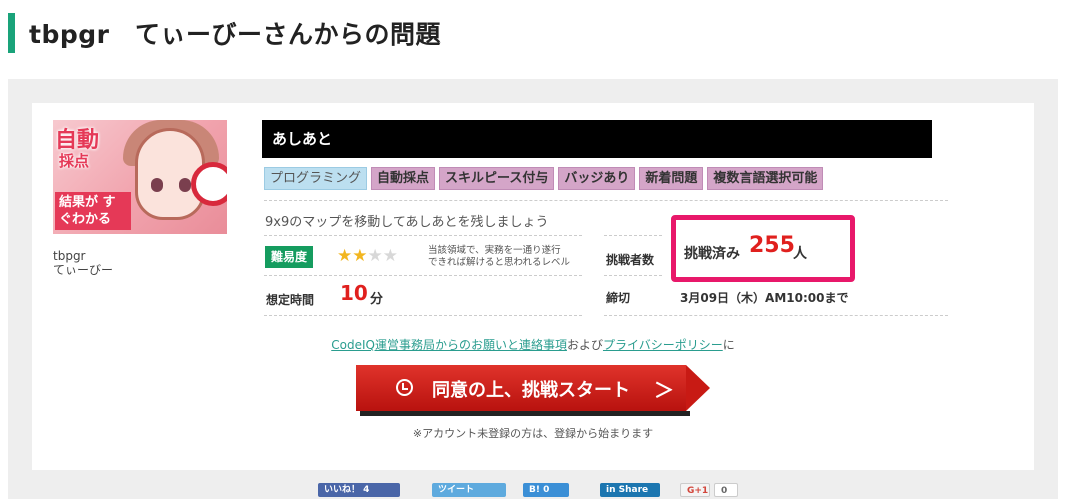 Image resolution: width=1071 pixels, height=499 pixels. Describe the element at coordinates (584, 345) in the screenshot. I see `links-connector: および` at that location.